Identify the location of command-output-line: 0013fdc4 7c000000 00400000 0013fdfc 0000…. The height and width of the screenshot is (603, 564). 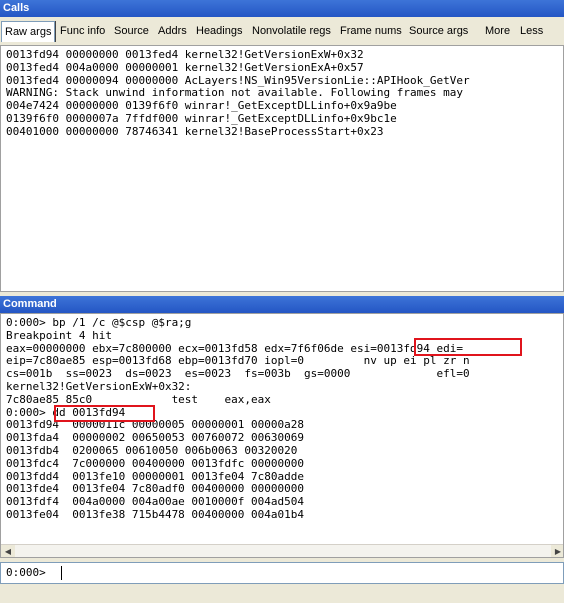
(155, 463).